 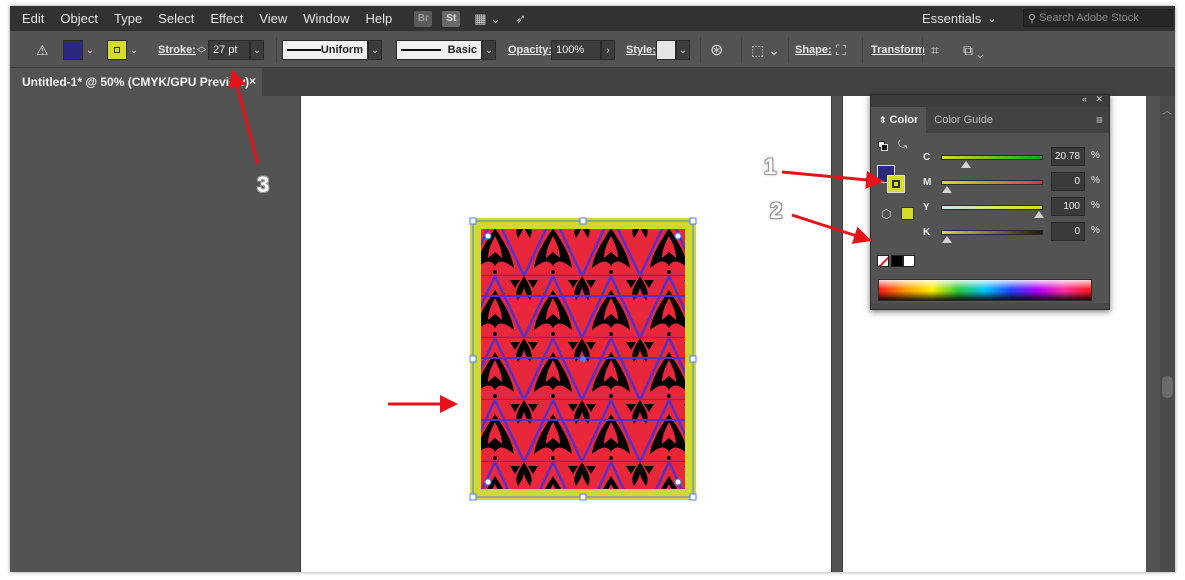 What do you see at coordinates (1095, 155) in the screenshot?
I see `cyan-unit: %` at bounding box center [1095, 155].